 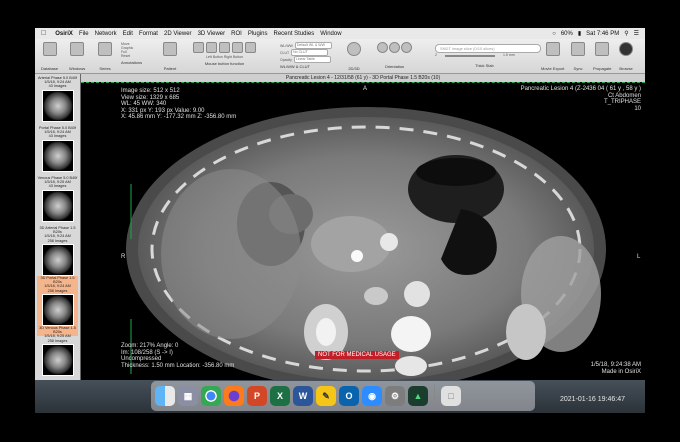 I want to click on database-icon, so click(x=49, y=49).